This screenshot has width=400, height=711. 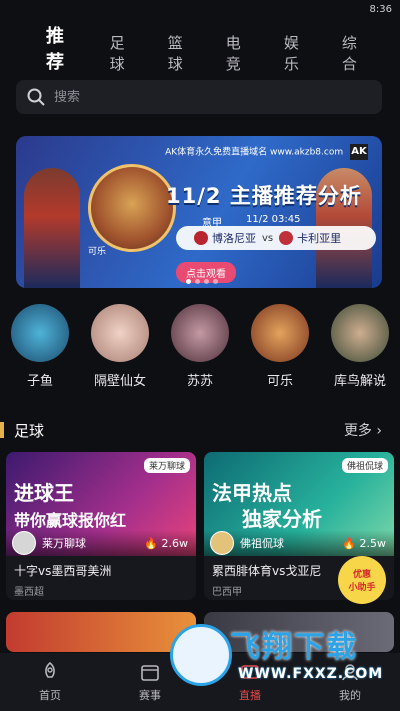 What do you see at coordinates (276, 238) in the screenshot?
I see `match-bar: 博洛尼亚 vs 卡利亚里` at bounding box center [276, 238].